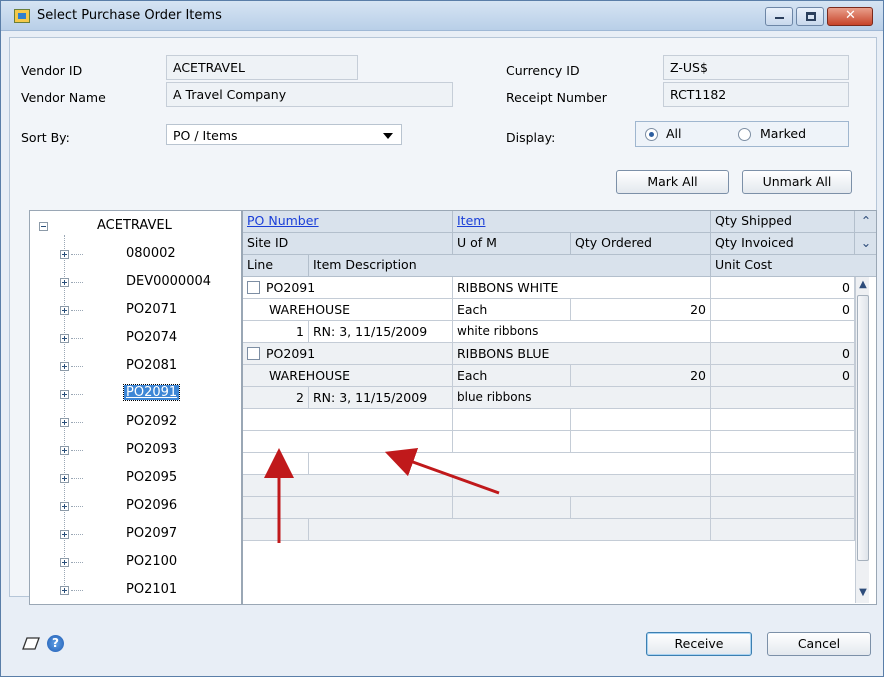  I want to click on item-cell: RIBBONS BLUE, so click(582, 354).